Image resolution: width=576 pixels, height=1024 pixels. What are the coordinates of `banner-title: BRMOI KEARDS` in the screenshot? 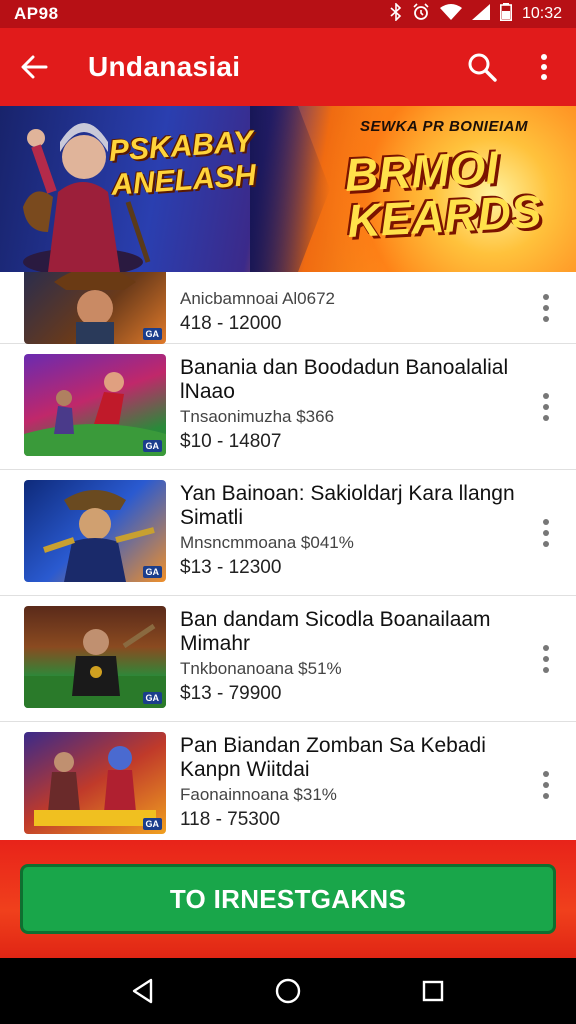 It's located at (443, 194).